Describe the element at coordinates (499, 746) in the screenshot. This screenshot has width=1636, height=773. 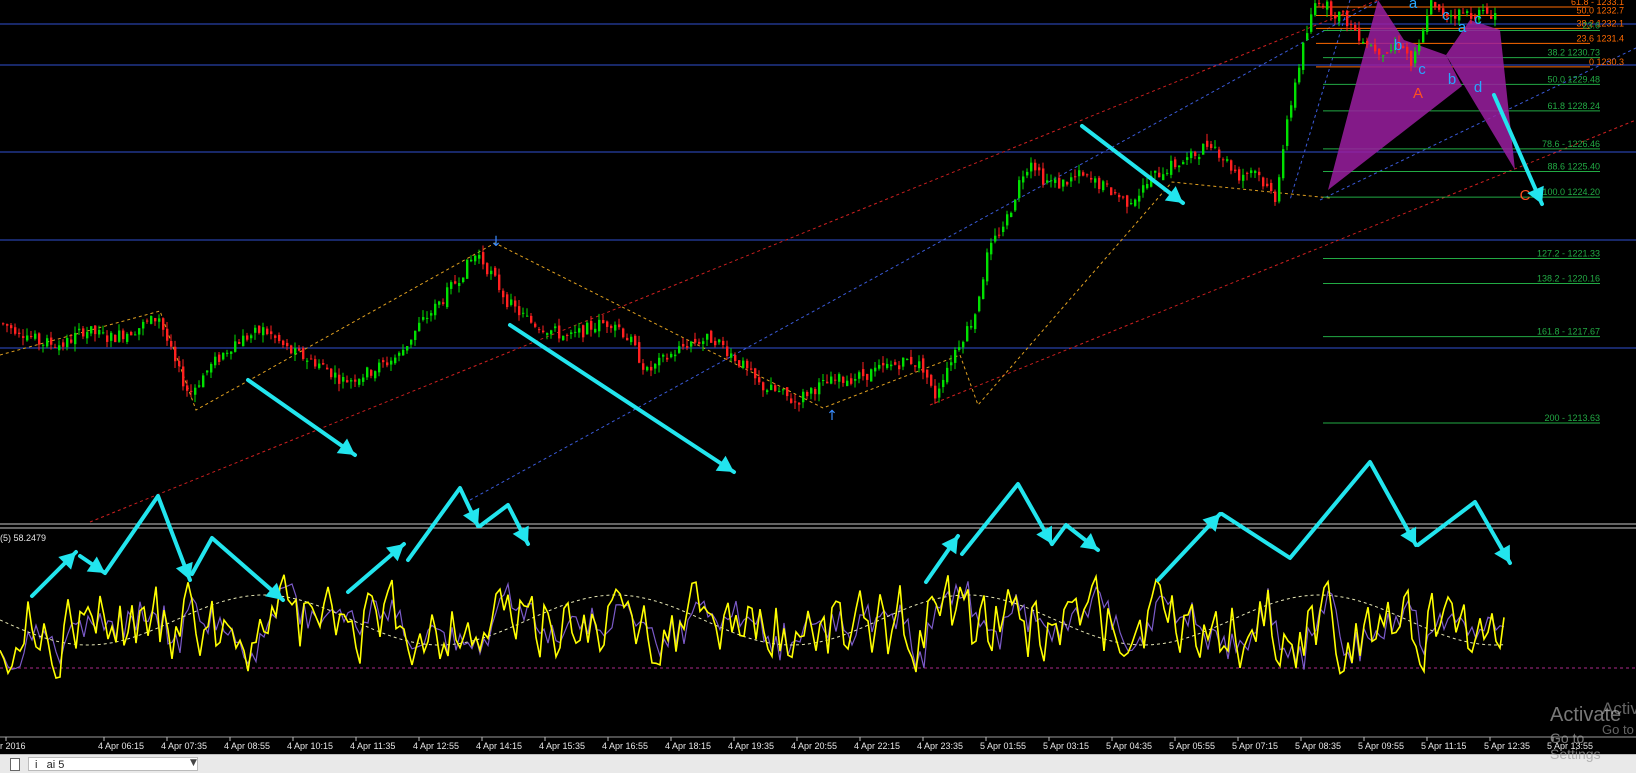
I see `time-tick-label-7: 4 Apr 14:15` at that location.